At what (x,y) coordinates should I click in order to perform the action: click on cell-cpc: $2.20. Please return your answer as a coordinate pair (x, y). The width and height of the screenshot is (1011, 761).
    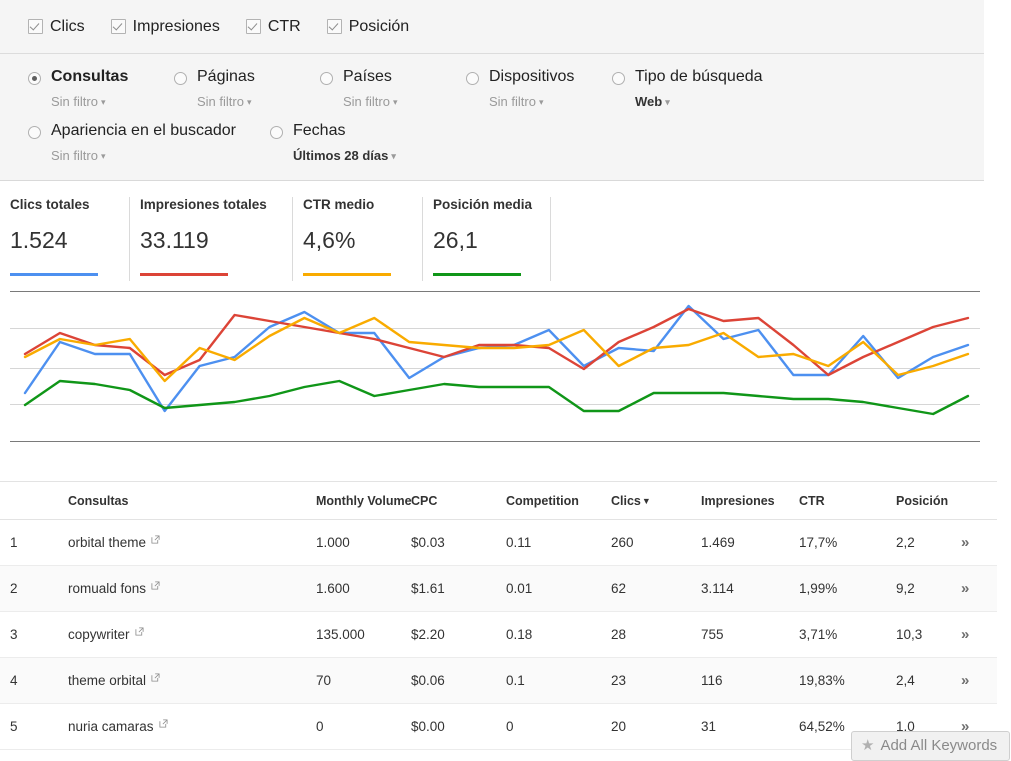
    Looking at the image, I should click on (458, 634).